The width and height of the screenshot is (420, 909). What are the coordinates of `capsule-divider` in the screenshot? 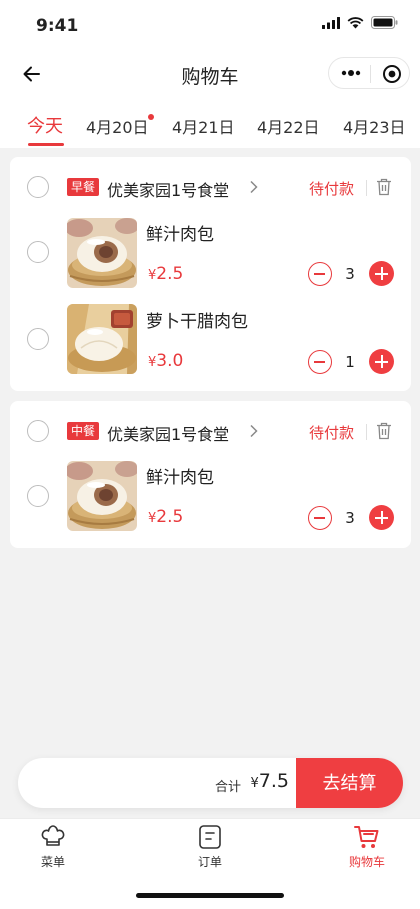 It's located at (370, 74).